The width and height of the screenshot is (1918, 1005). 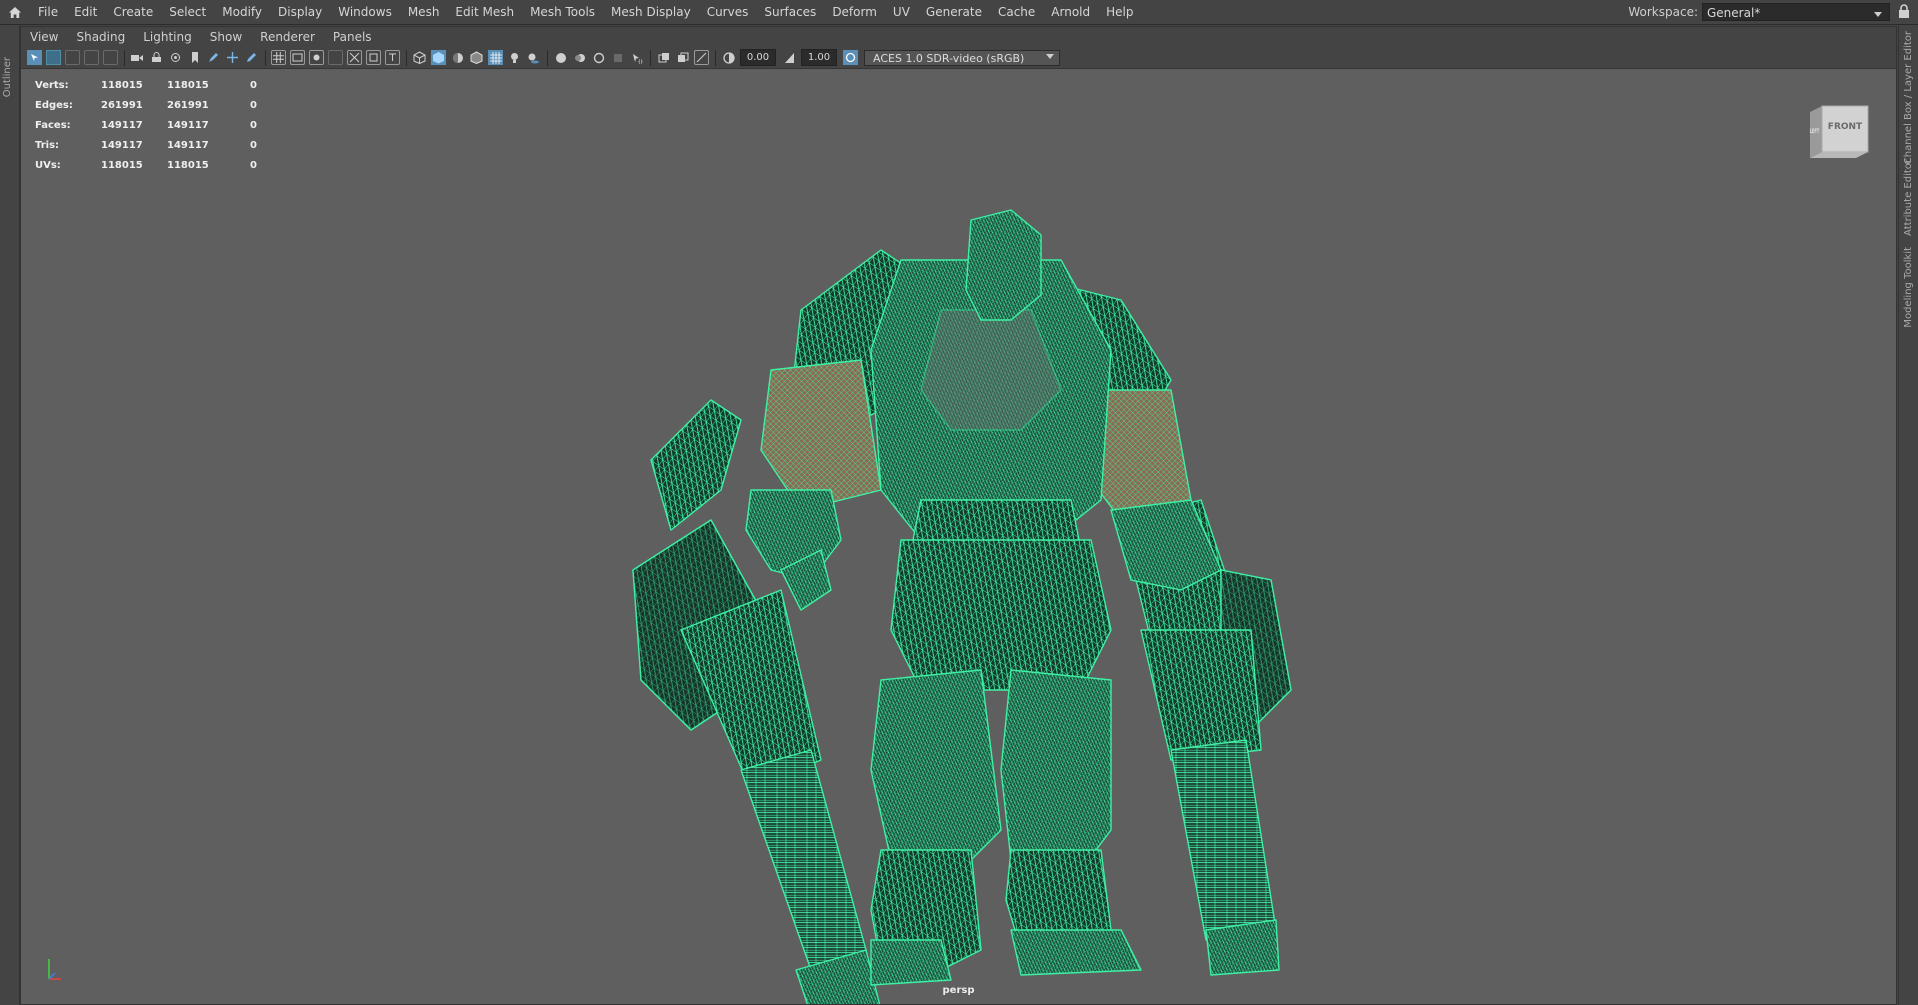 I want to click on film-gate-toggle-icon, so click(x=297, y=57).